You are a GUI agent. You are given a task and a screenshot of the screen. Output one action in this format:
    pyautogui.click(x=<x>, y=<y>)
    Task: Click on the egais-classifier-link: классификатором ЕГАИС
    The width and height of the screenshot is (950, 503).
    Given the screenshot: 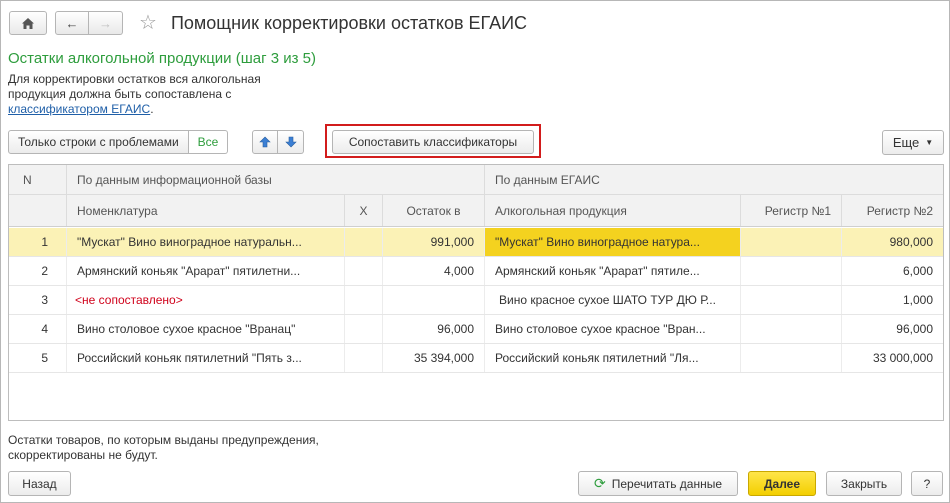 What is the action you would take?
    pyautogui.click(x=79, y=109)
    